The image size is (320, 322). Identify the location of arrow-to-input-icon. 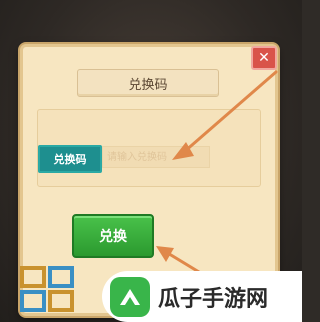
(225, 115).